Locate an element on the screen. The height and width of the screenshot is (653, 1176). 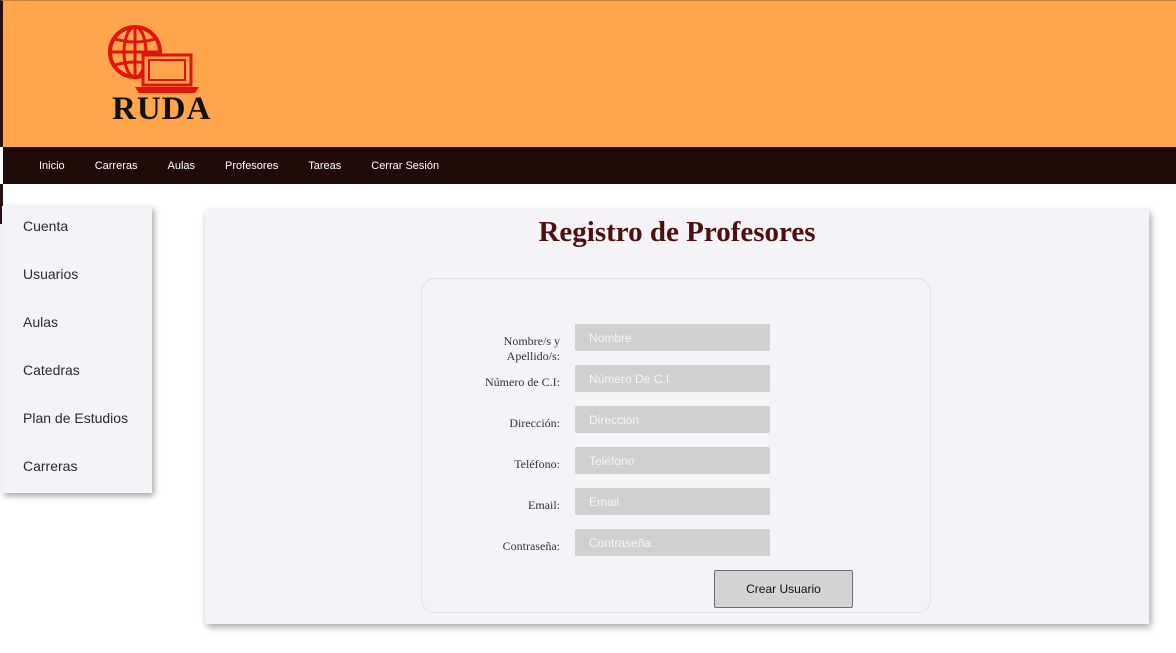
form-row-email: Email: is located at coordinates (677, 503).